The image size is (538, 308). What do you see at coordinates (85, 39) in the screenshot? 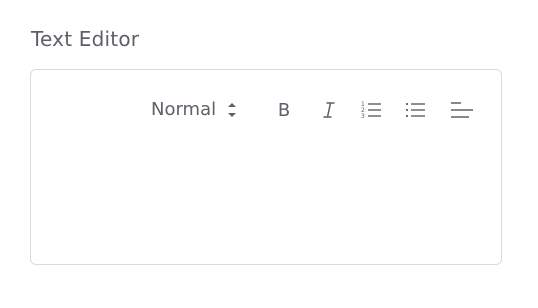
I see `field-label: Text Editor` at bounding box center [85, 39].